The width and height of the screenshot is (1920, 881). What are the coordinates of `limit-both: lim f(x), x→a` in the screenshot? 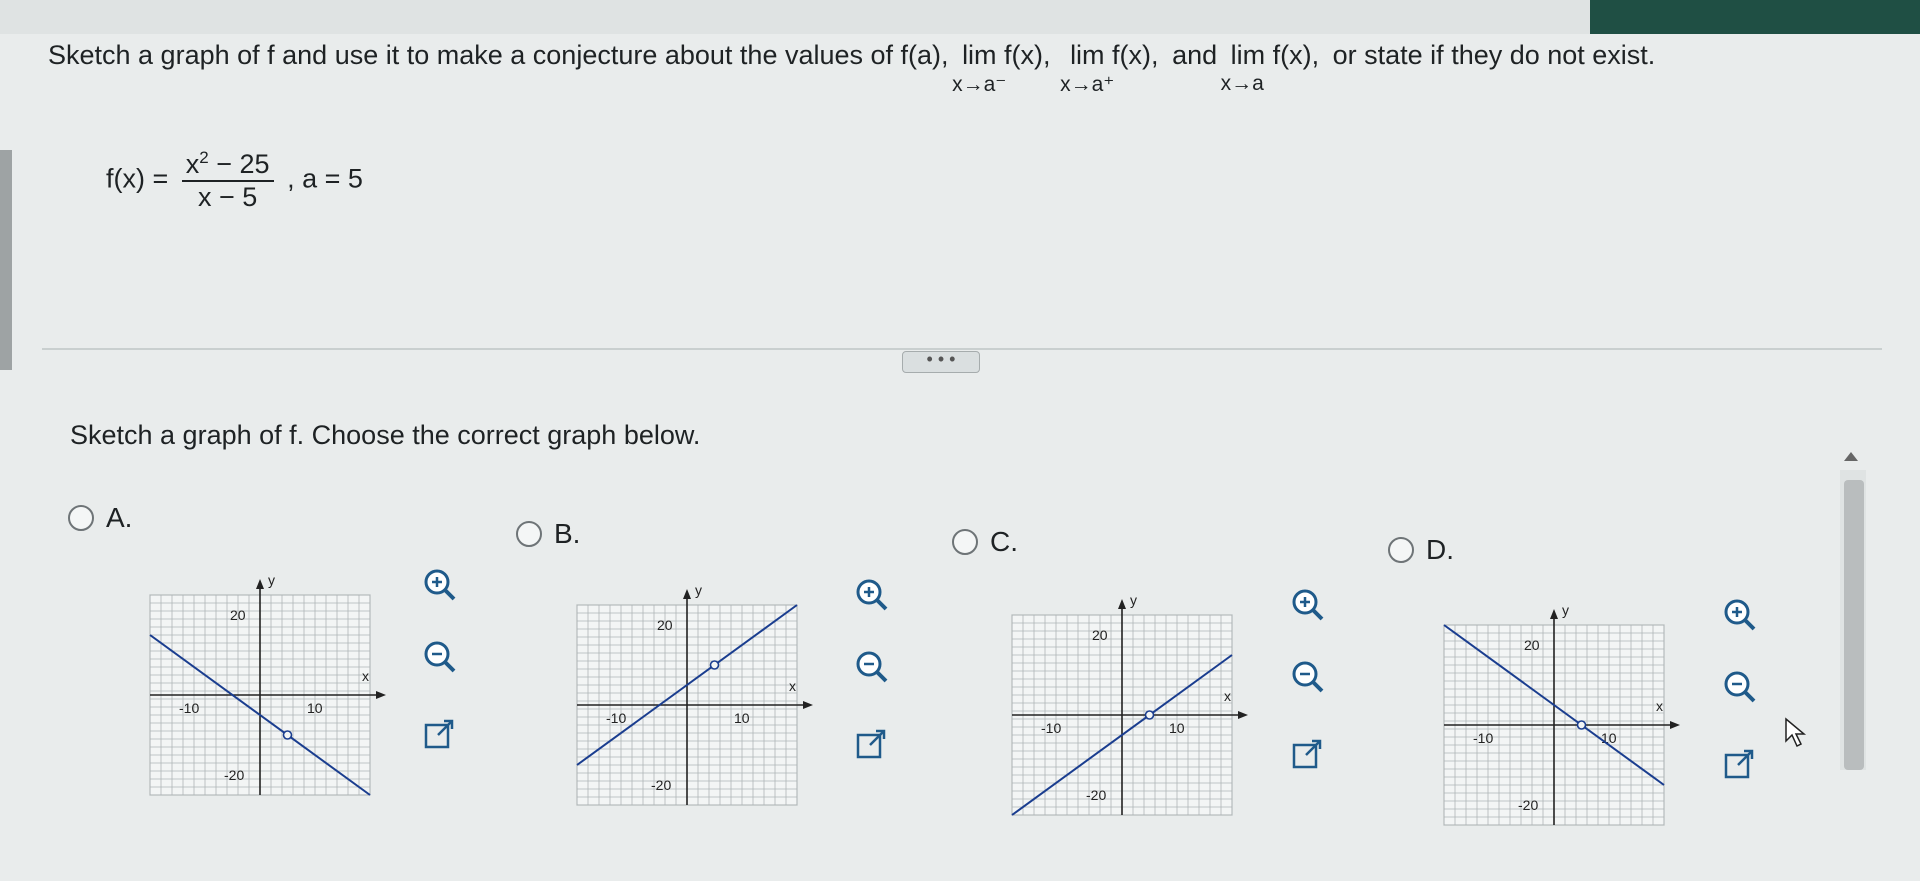 It's located at (1270, 67).